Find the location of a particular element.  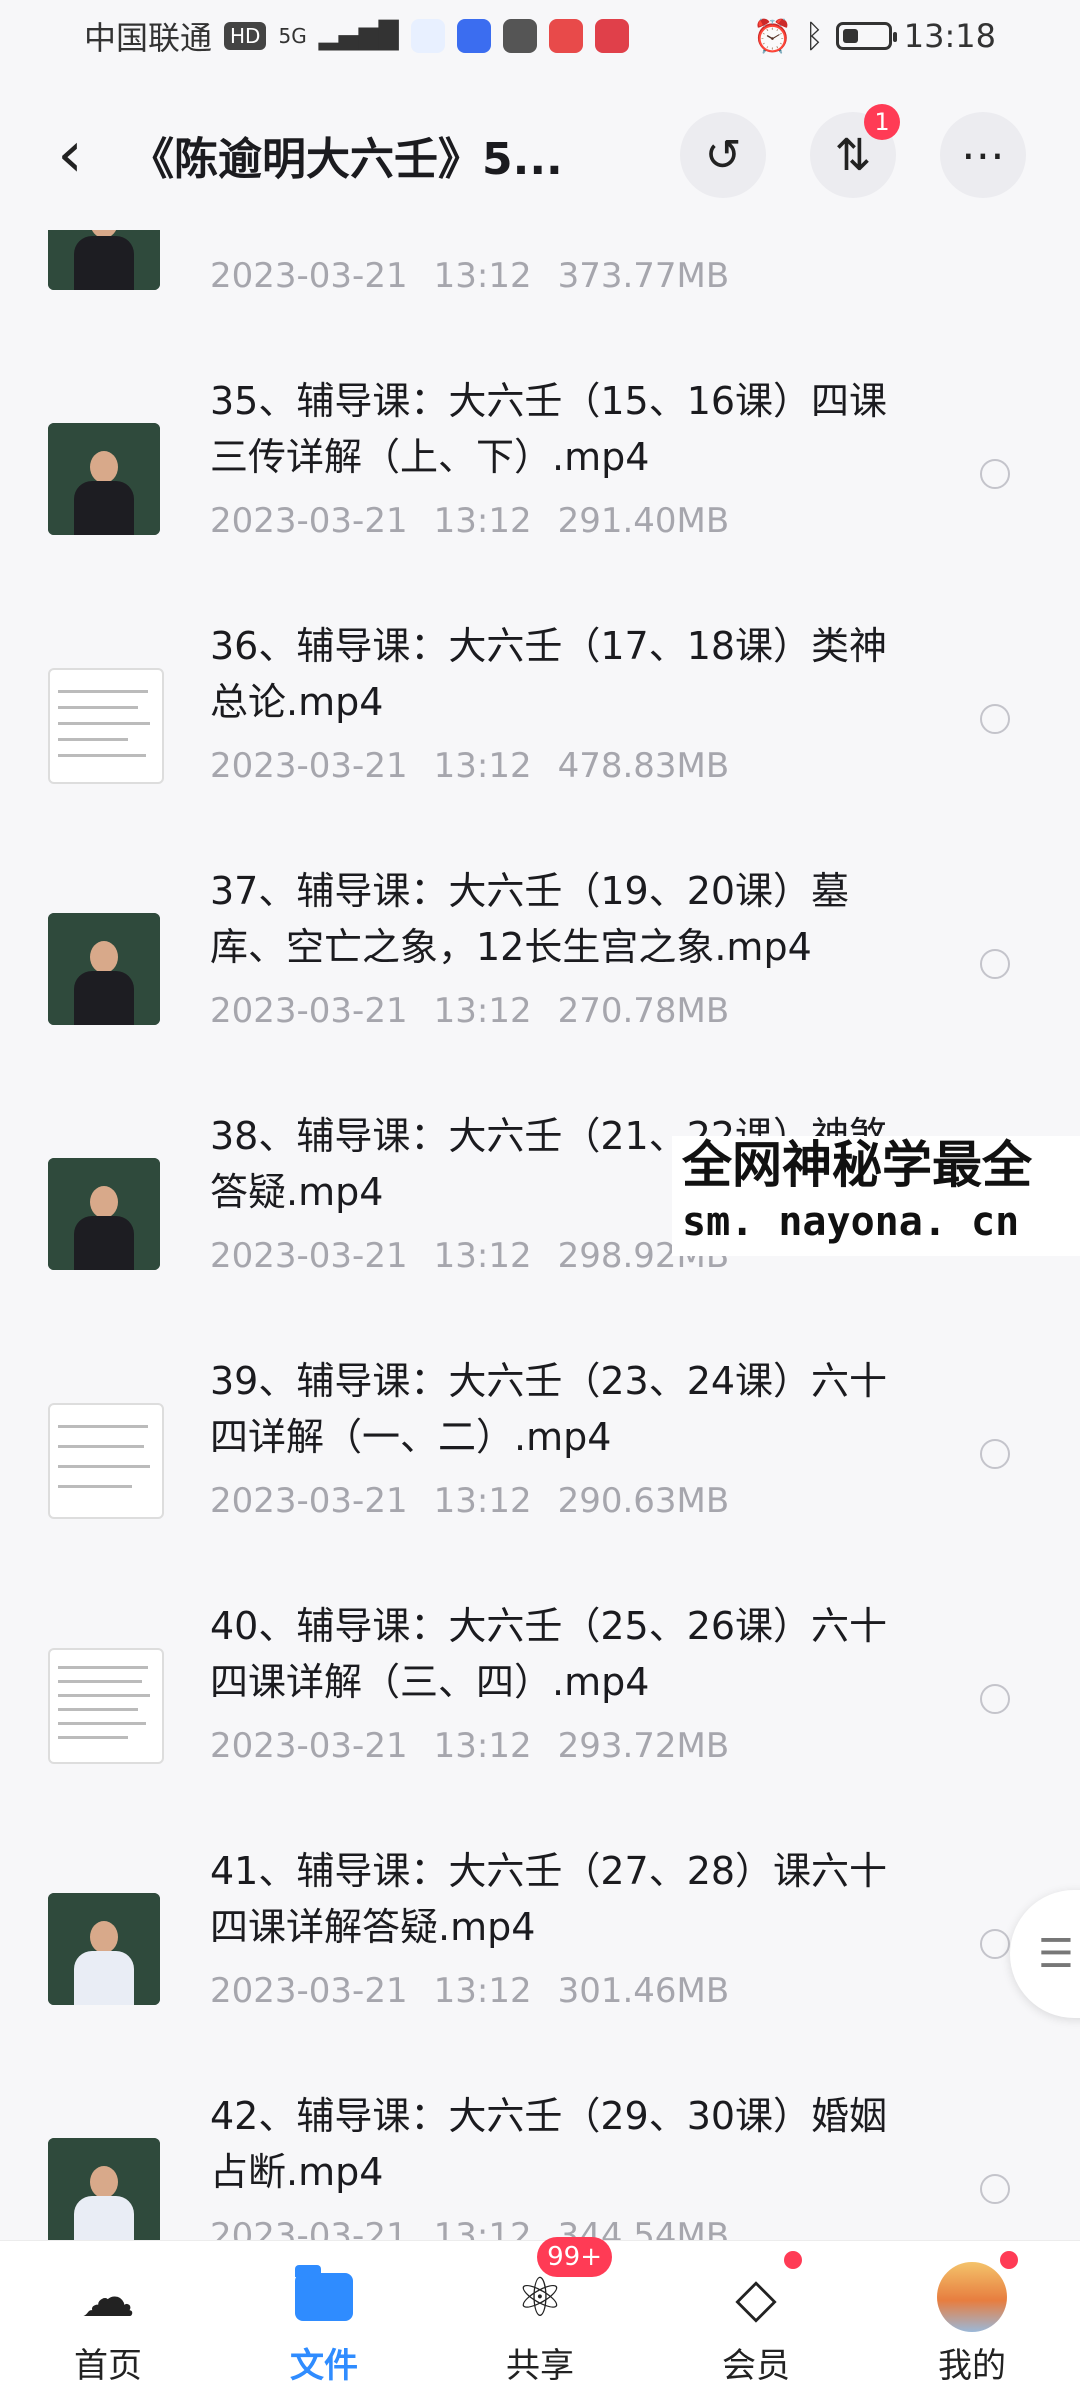

file-name: 39、辅导课：大六壬（23、24课）六十四详解（一、二）.mp4 is located at coordinates (549, 1409).